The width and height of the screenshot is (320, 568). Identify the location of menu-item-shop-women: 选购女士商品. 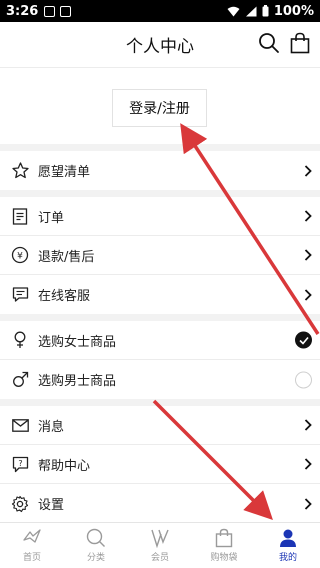
(160, 340).